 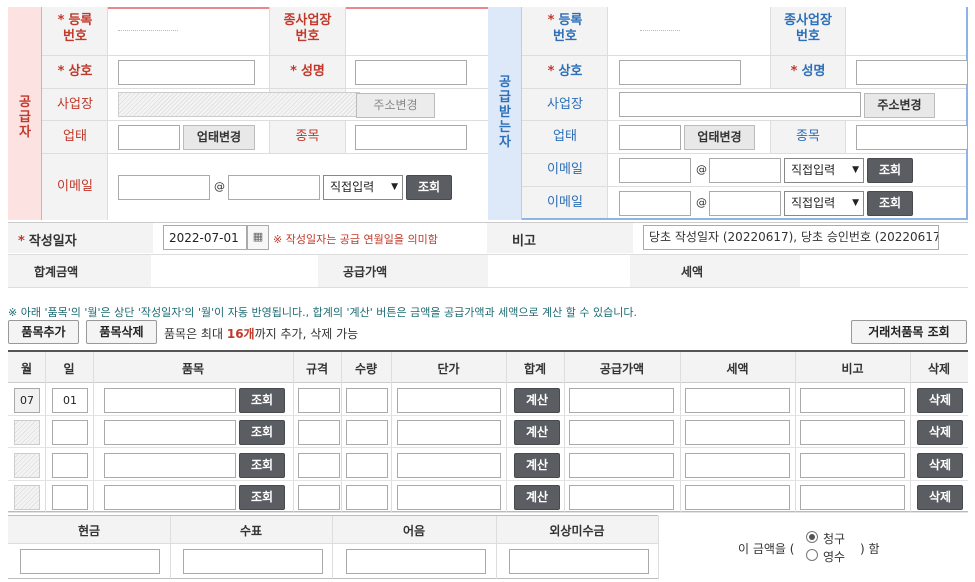 I want to click on receiver-address-label: 사업장, so click(x=565, y=104).